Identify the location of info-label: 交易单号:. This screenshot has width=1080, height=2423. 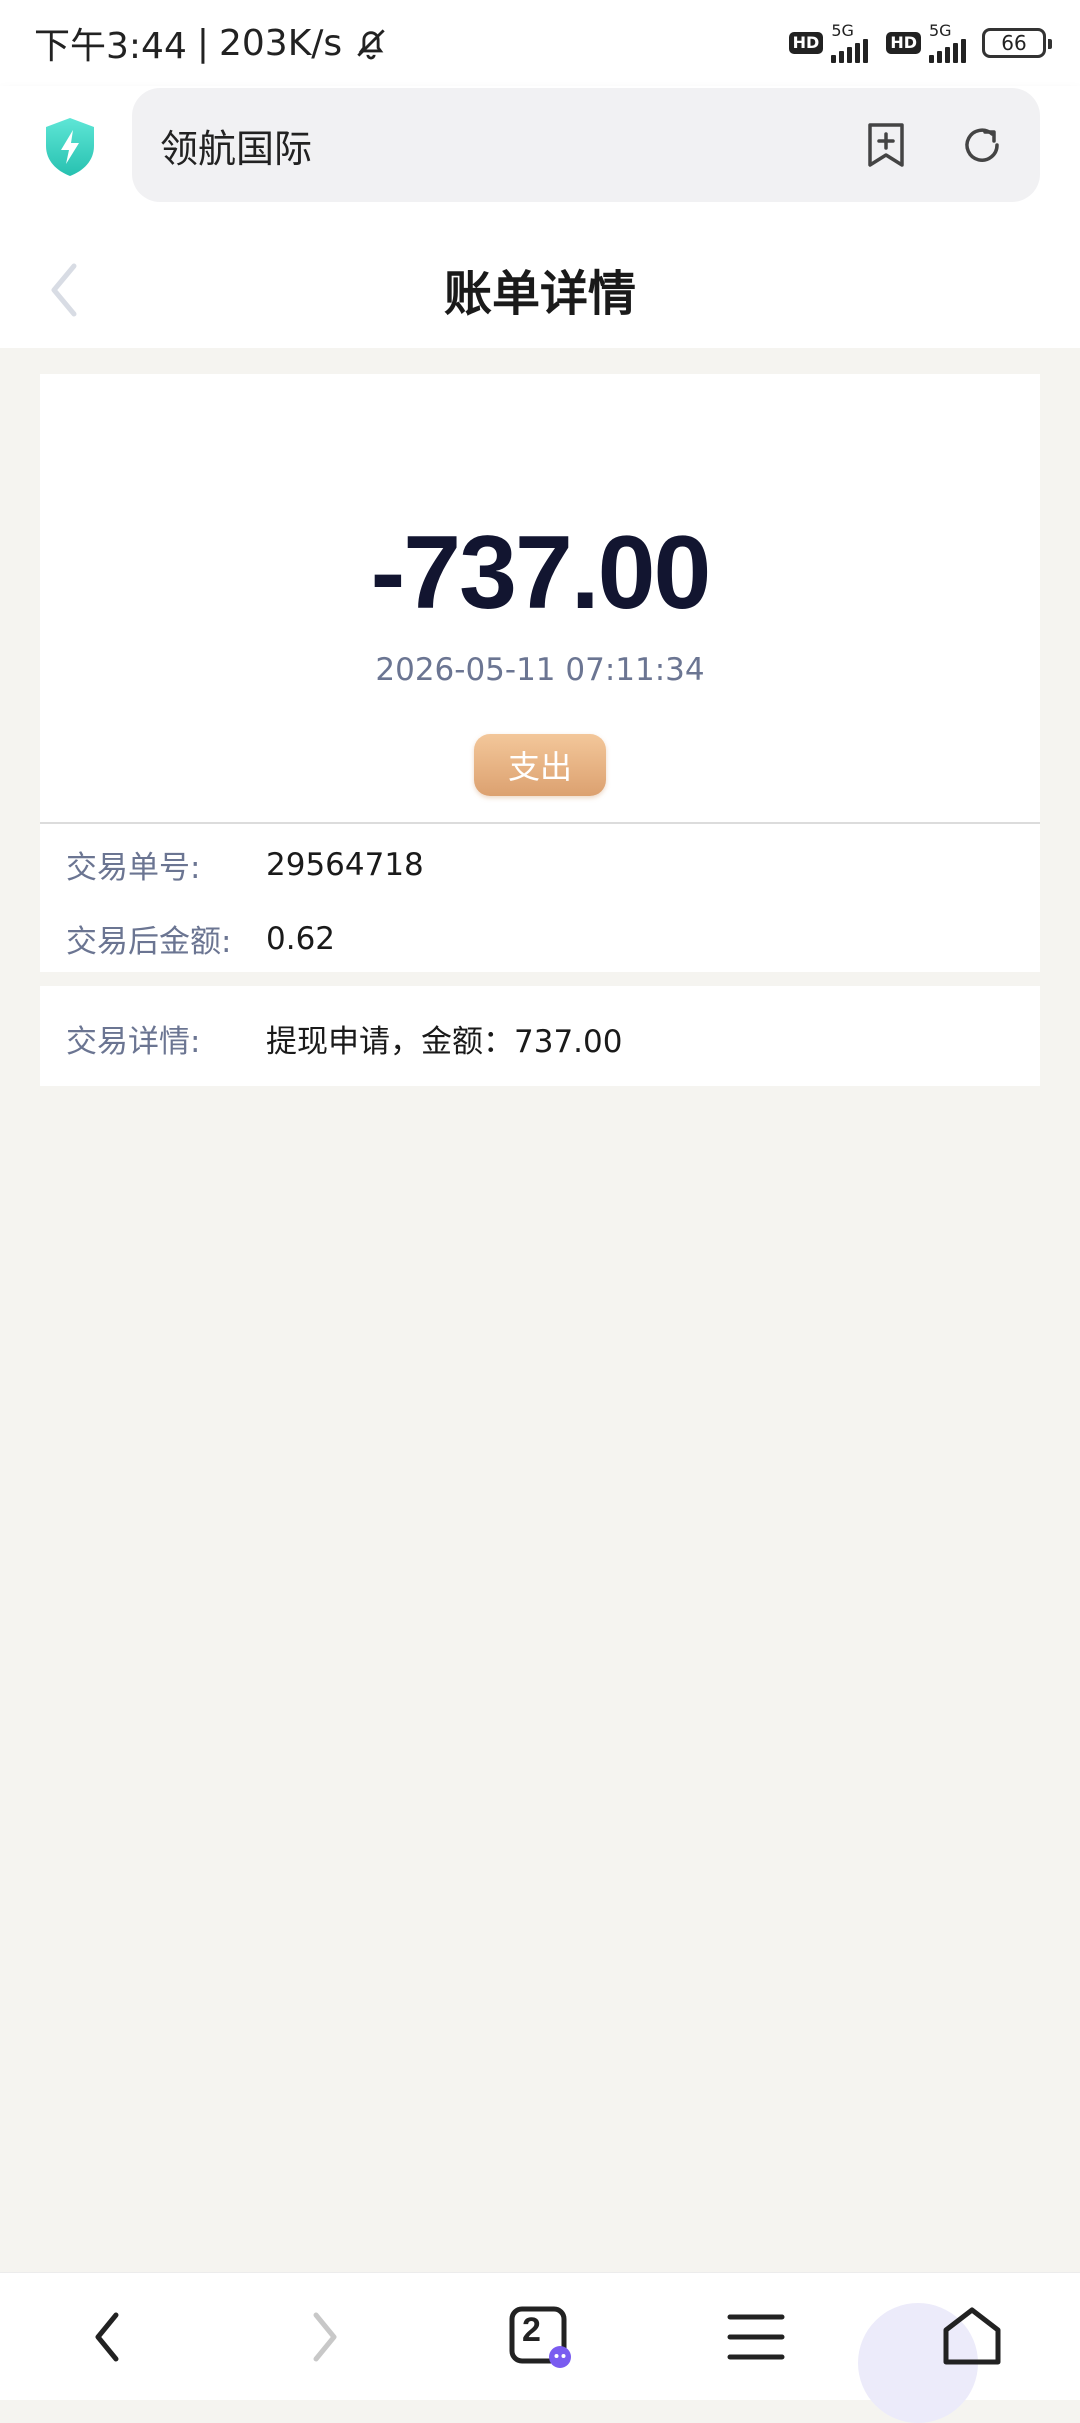
(133, 868).